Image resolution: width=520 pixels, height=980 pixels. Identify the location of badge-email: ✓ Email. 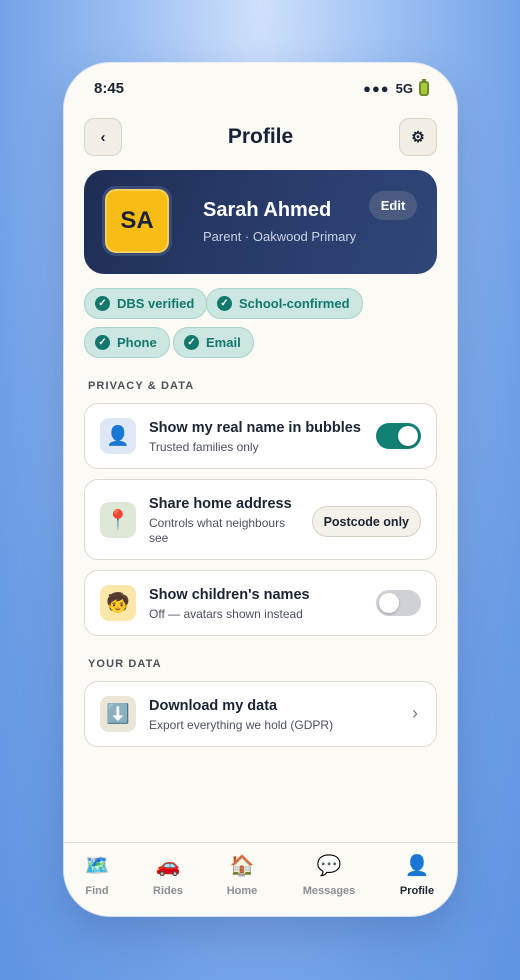
(213, 342).